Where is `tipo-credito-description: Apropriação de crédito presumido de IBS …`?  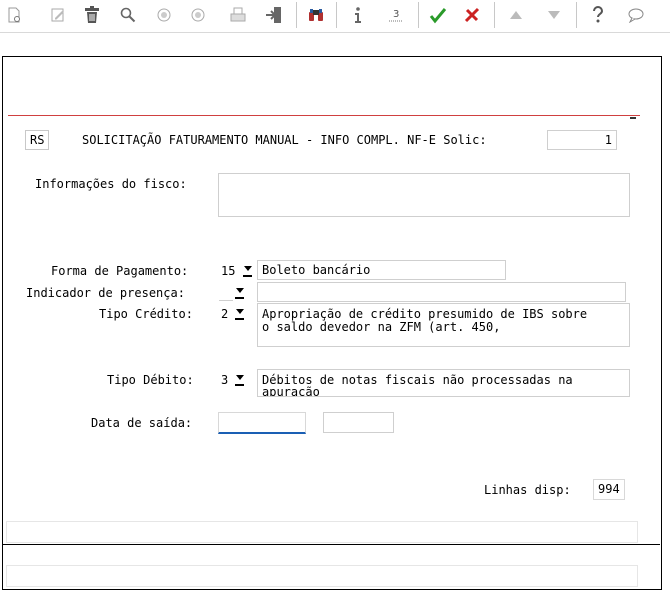
tipo-credito-description: Apropriação de crédito presumido de IBS … is located at coordinates (443, 325).